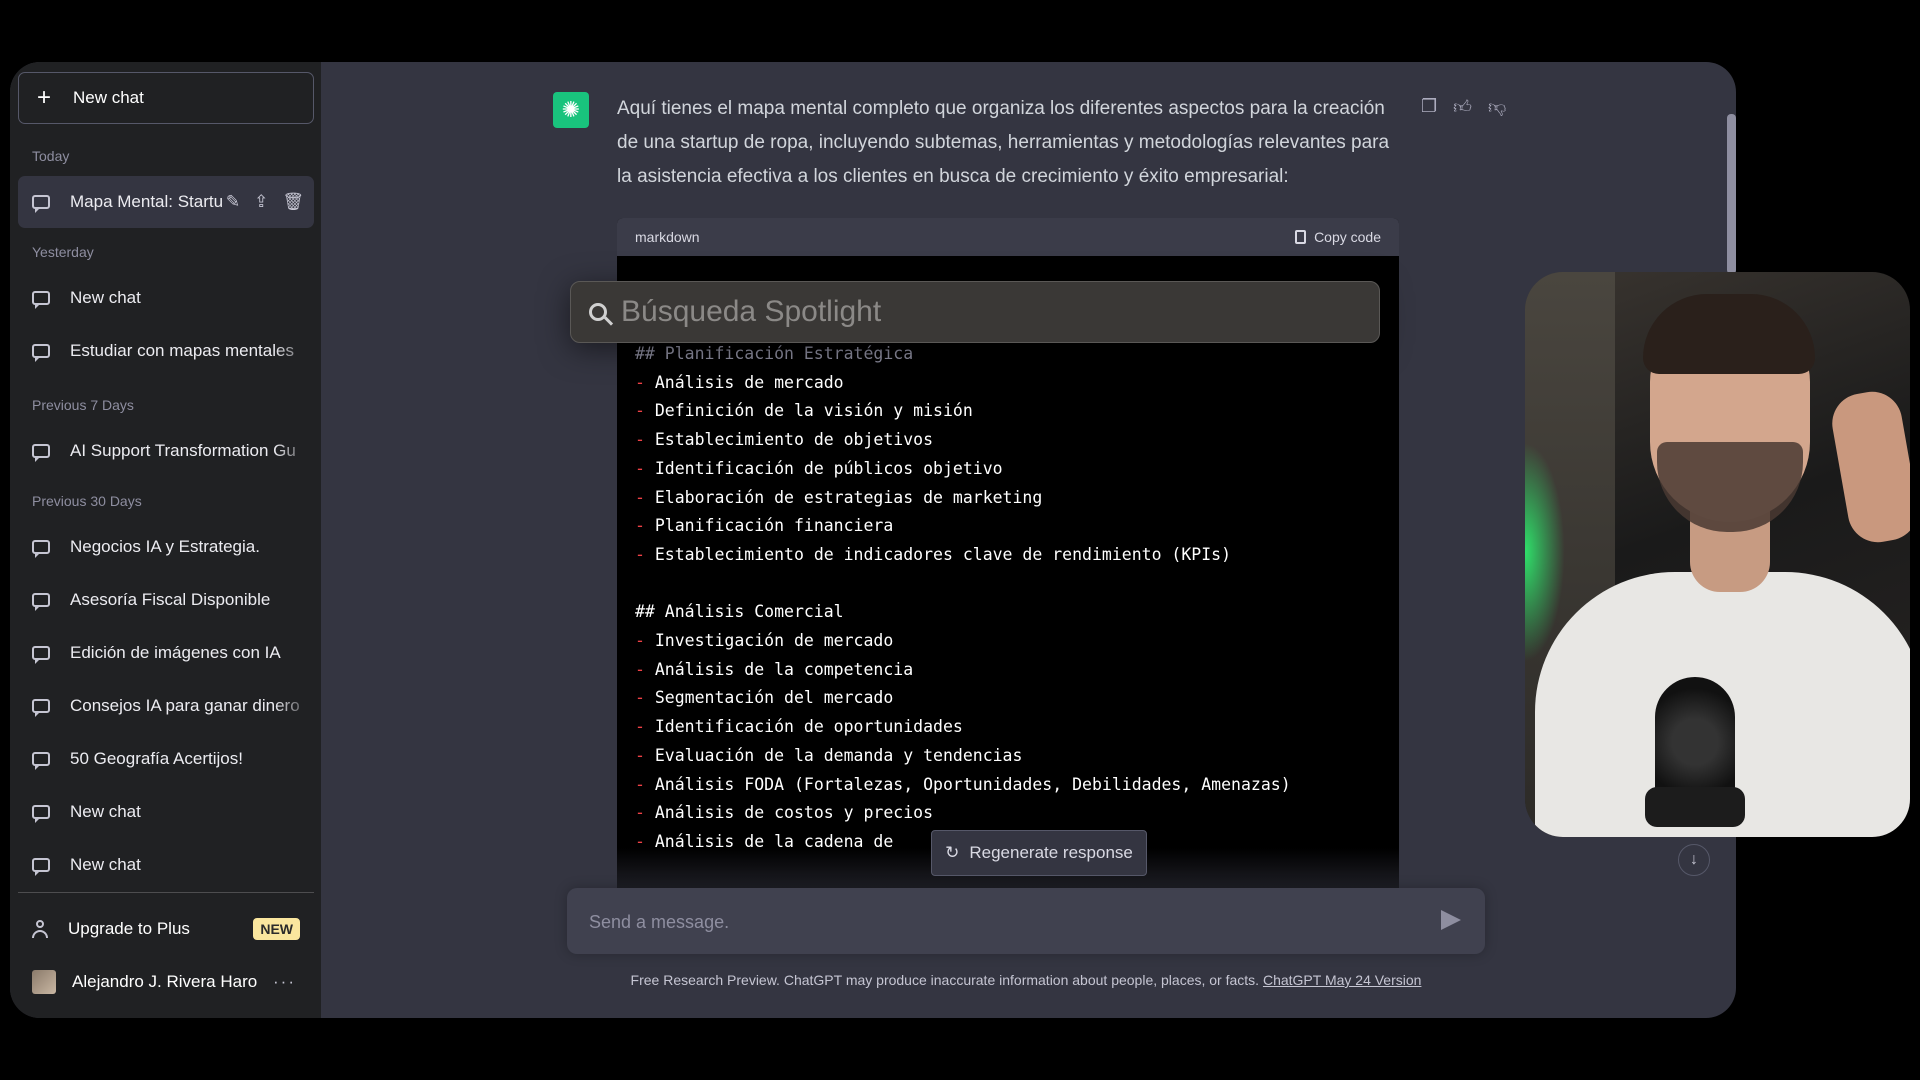 The width and height of the screenshot is (1920, 1080). I want to click on sidebar-item: Edición de imágenes con IA, so click(166, 653).